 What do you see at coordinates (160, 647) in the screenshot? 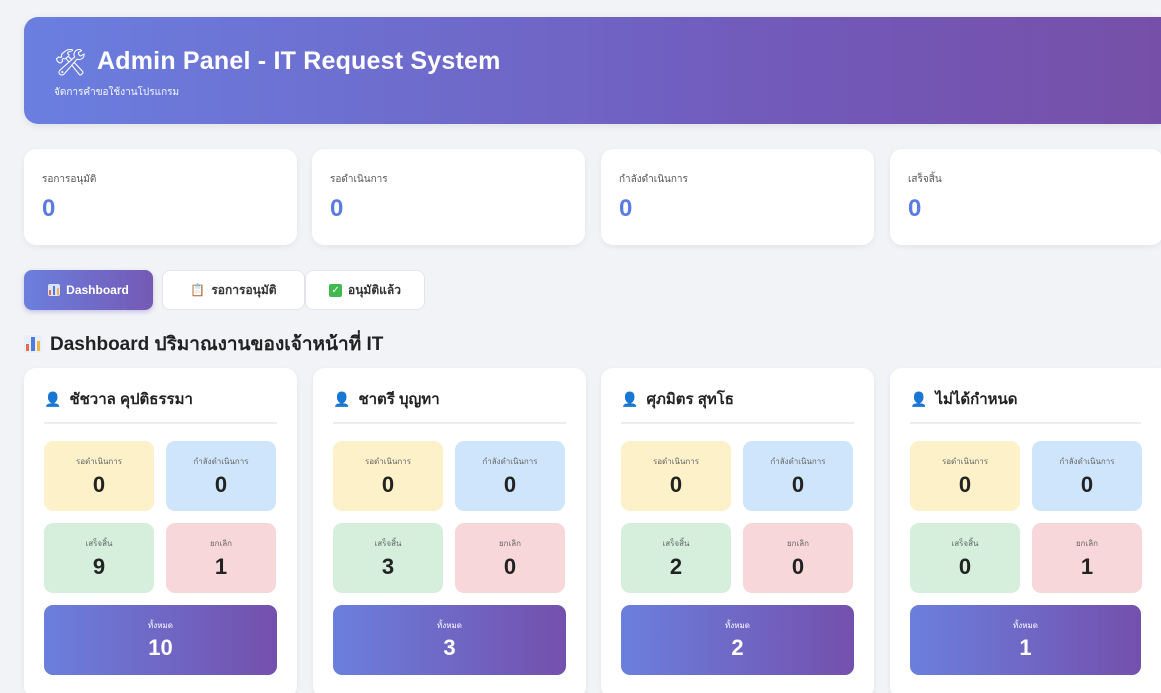
I see `total-value: 10` at bounding box center [160, 647].